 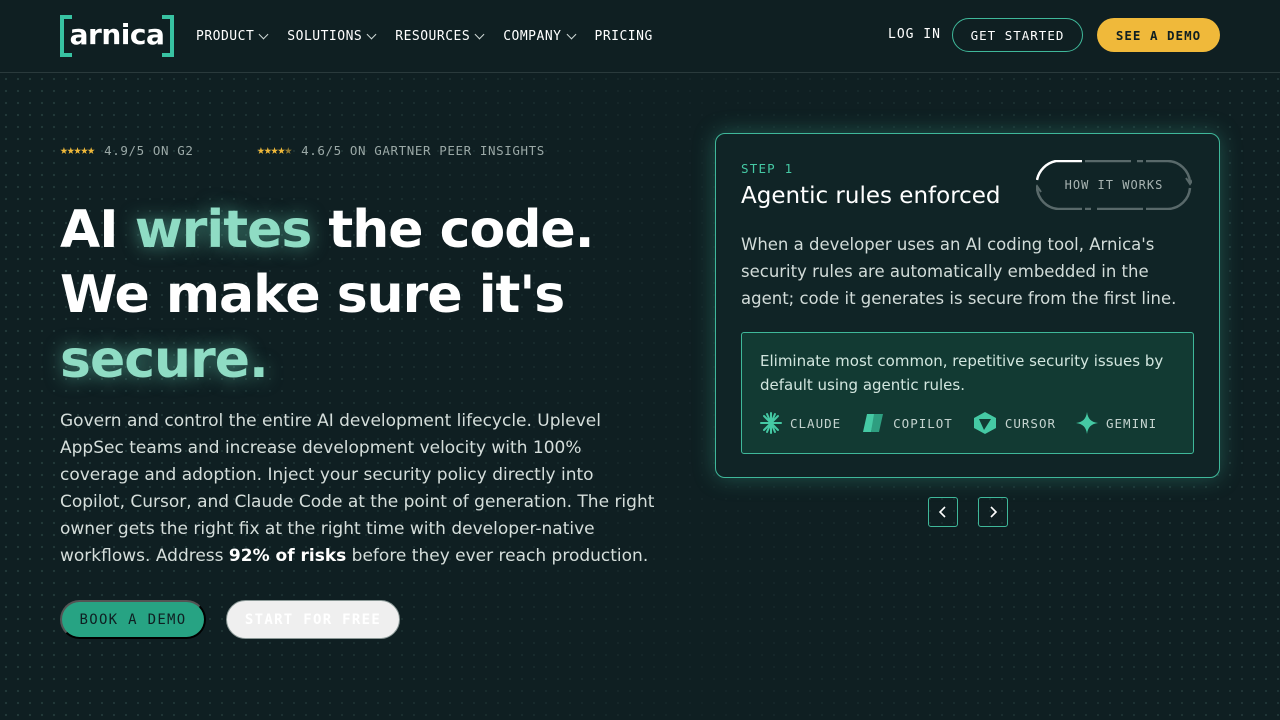 I want to click on nav-item-label: RESOURCES, so click(x=433, y=36).